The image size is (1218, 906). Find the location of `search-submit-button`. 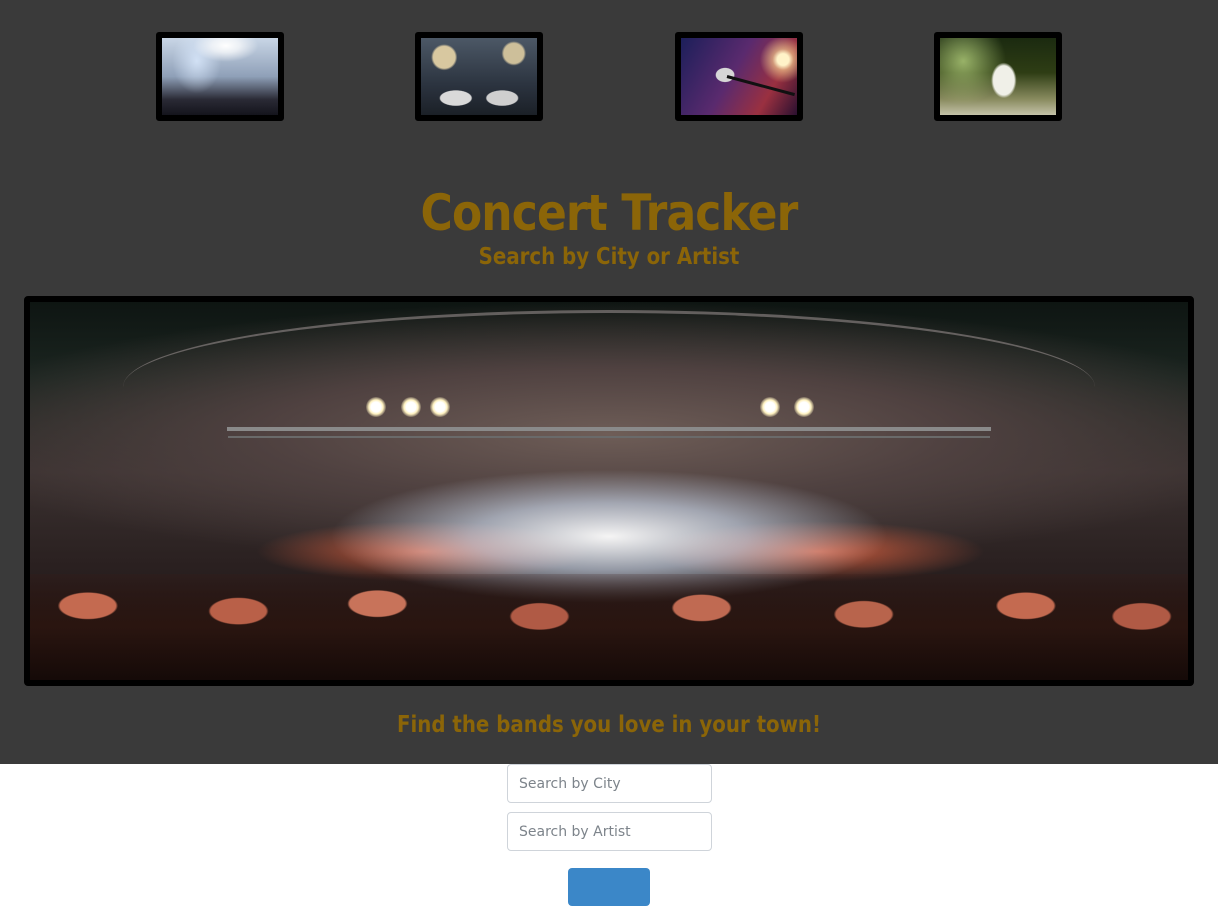

search-submit-button is located at coordinates (609, 887).